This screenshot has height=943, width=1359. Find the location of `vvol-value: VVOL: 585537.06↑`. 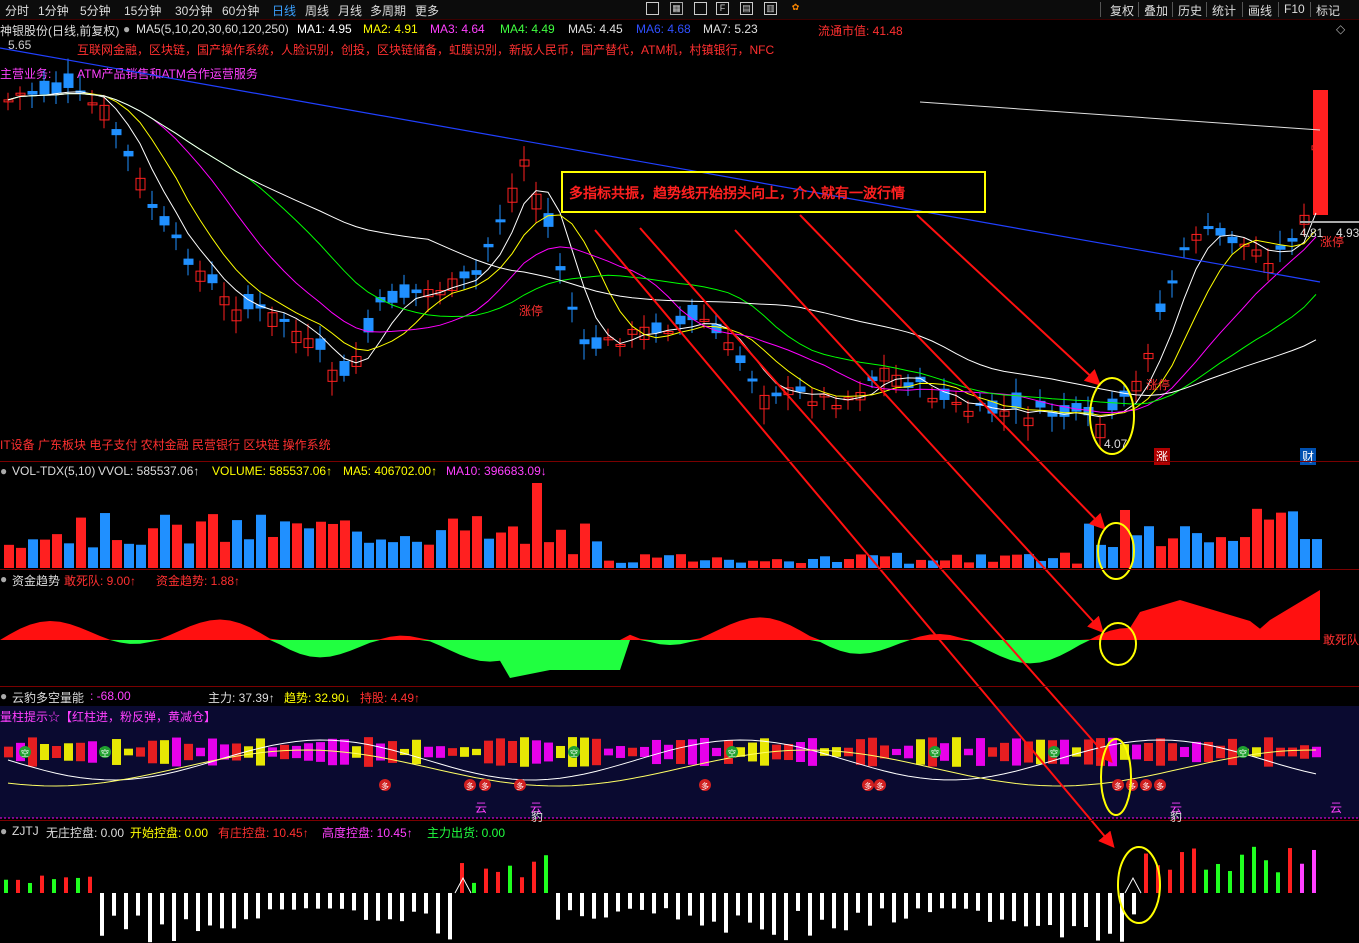

vvol-value: VVOL: 585537.06↑ is located at coordinates (149, 471).